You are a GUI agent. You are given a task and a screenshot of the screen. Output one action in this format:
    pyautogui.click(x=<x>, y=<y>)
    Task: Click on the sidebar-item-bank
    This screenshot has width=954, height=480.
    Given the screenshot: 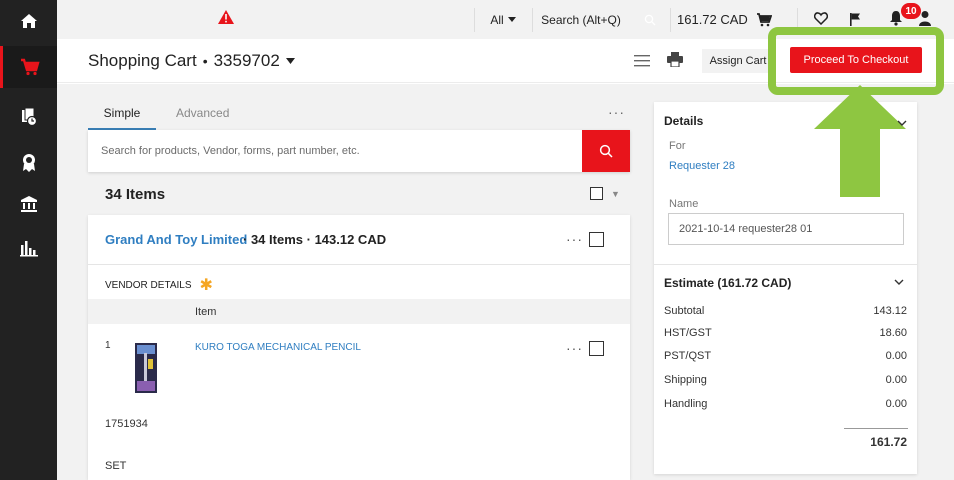 What is the action you would take?
    pyautogui.click(x=28, y=204)
    